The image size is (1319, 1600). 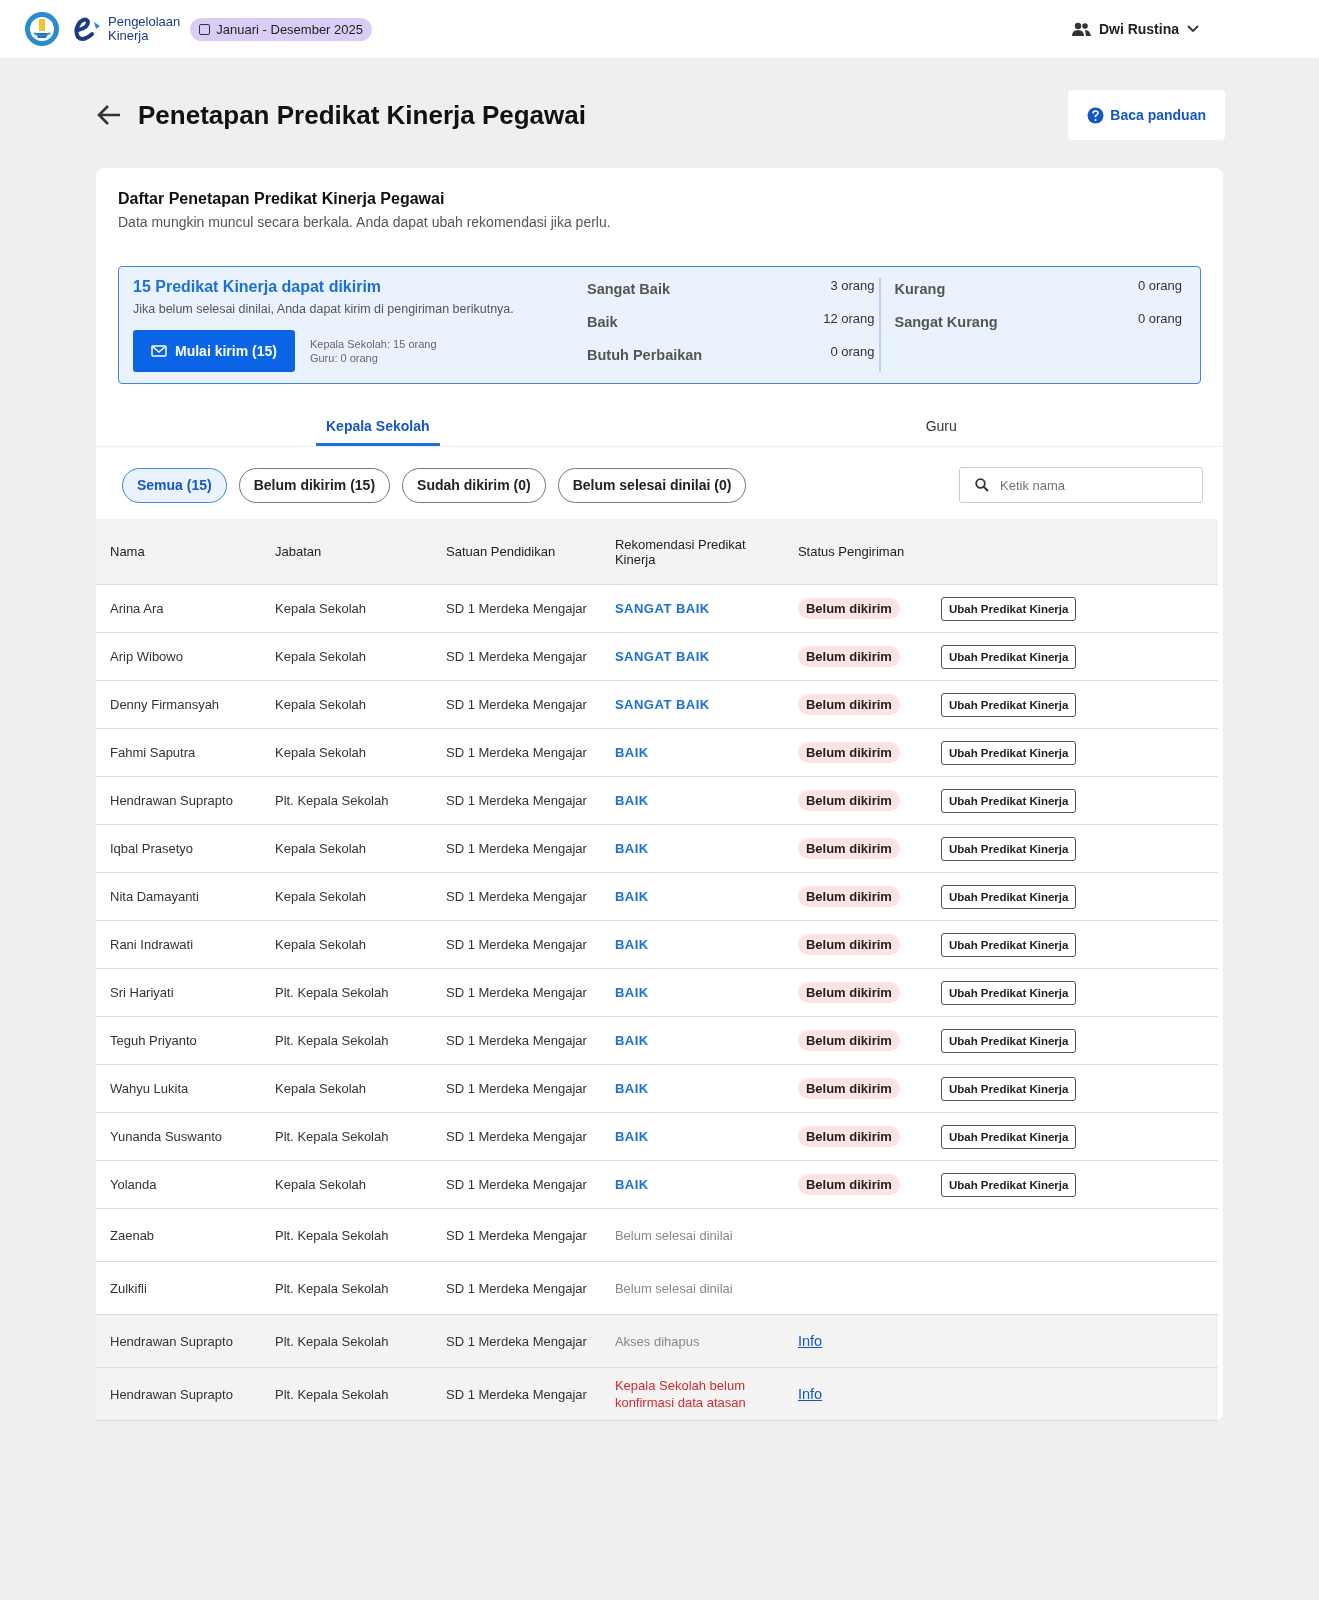 What do you see at coordinates (365, 222) in the screenshot?
I see `card-subtitle: Data mungkin muncul secara berkala. Anda dapat ubah rekomendasi jika perlu.` at bounding box center [365, 222].